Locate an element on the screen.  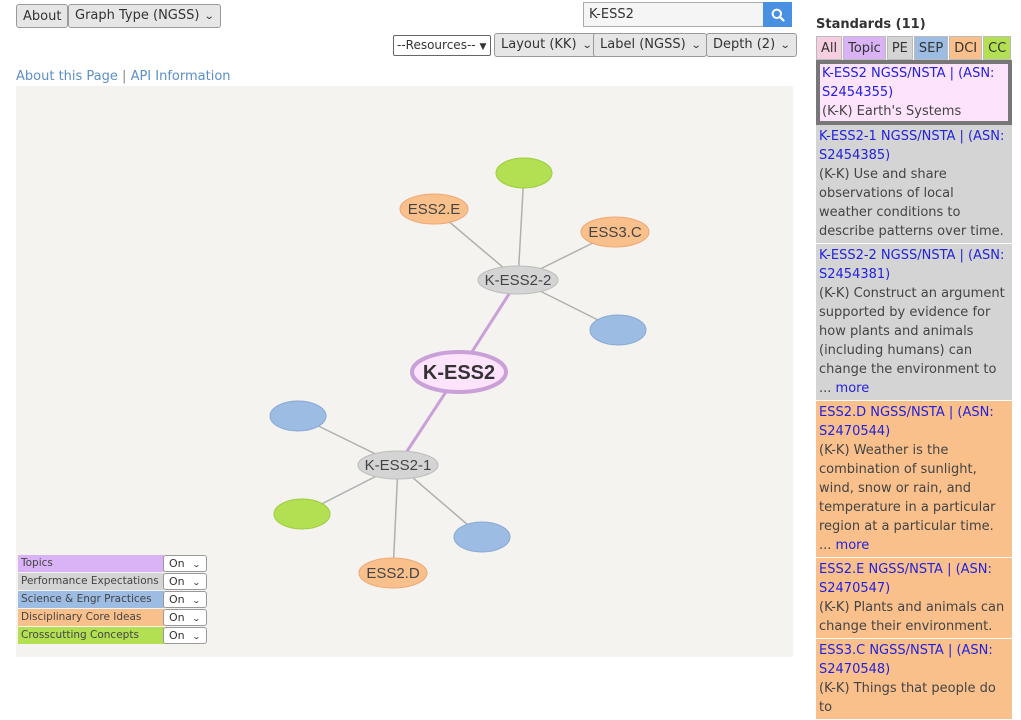
about-page-link: About this Page is located at coordinates (67, 76).